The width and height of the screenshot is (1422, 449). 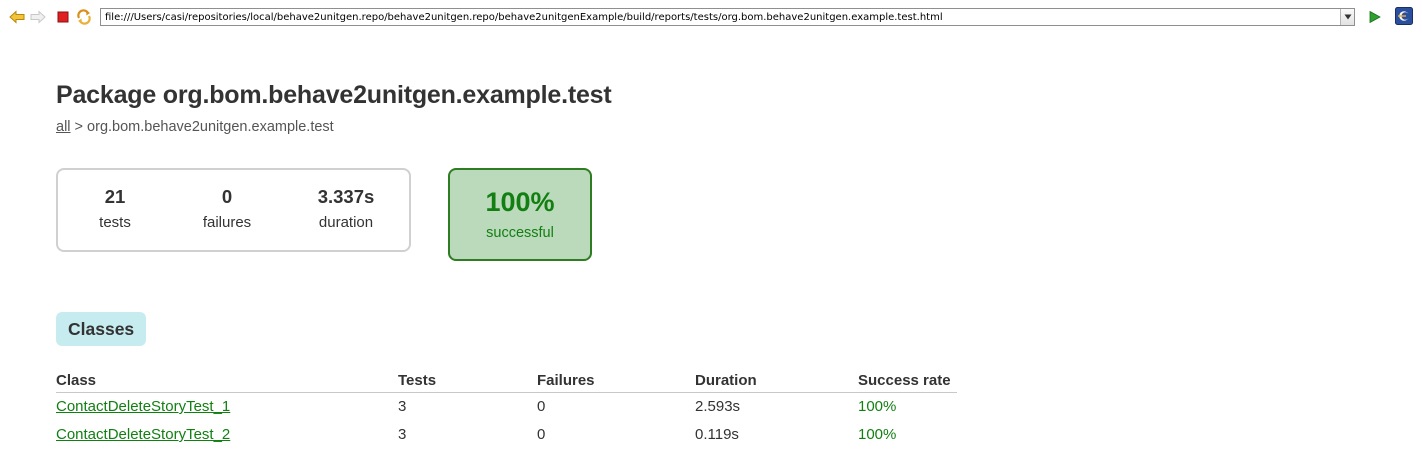 I want to click on breadcrumb-all-link: all, so click(x=63, y=127).